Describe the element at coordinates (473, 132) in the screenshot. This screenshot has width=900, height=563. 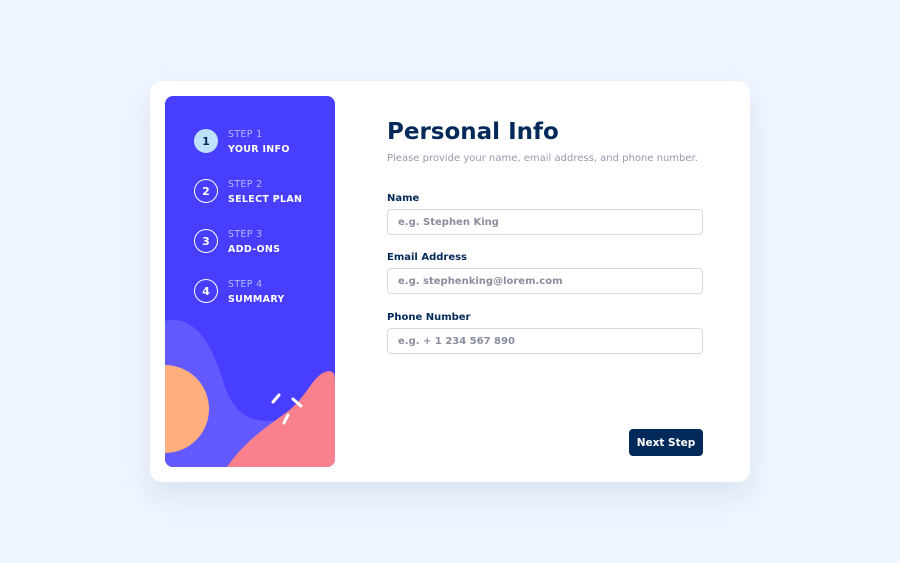
I see `page-title: Personal Info` at that location.